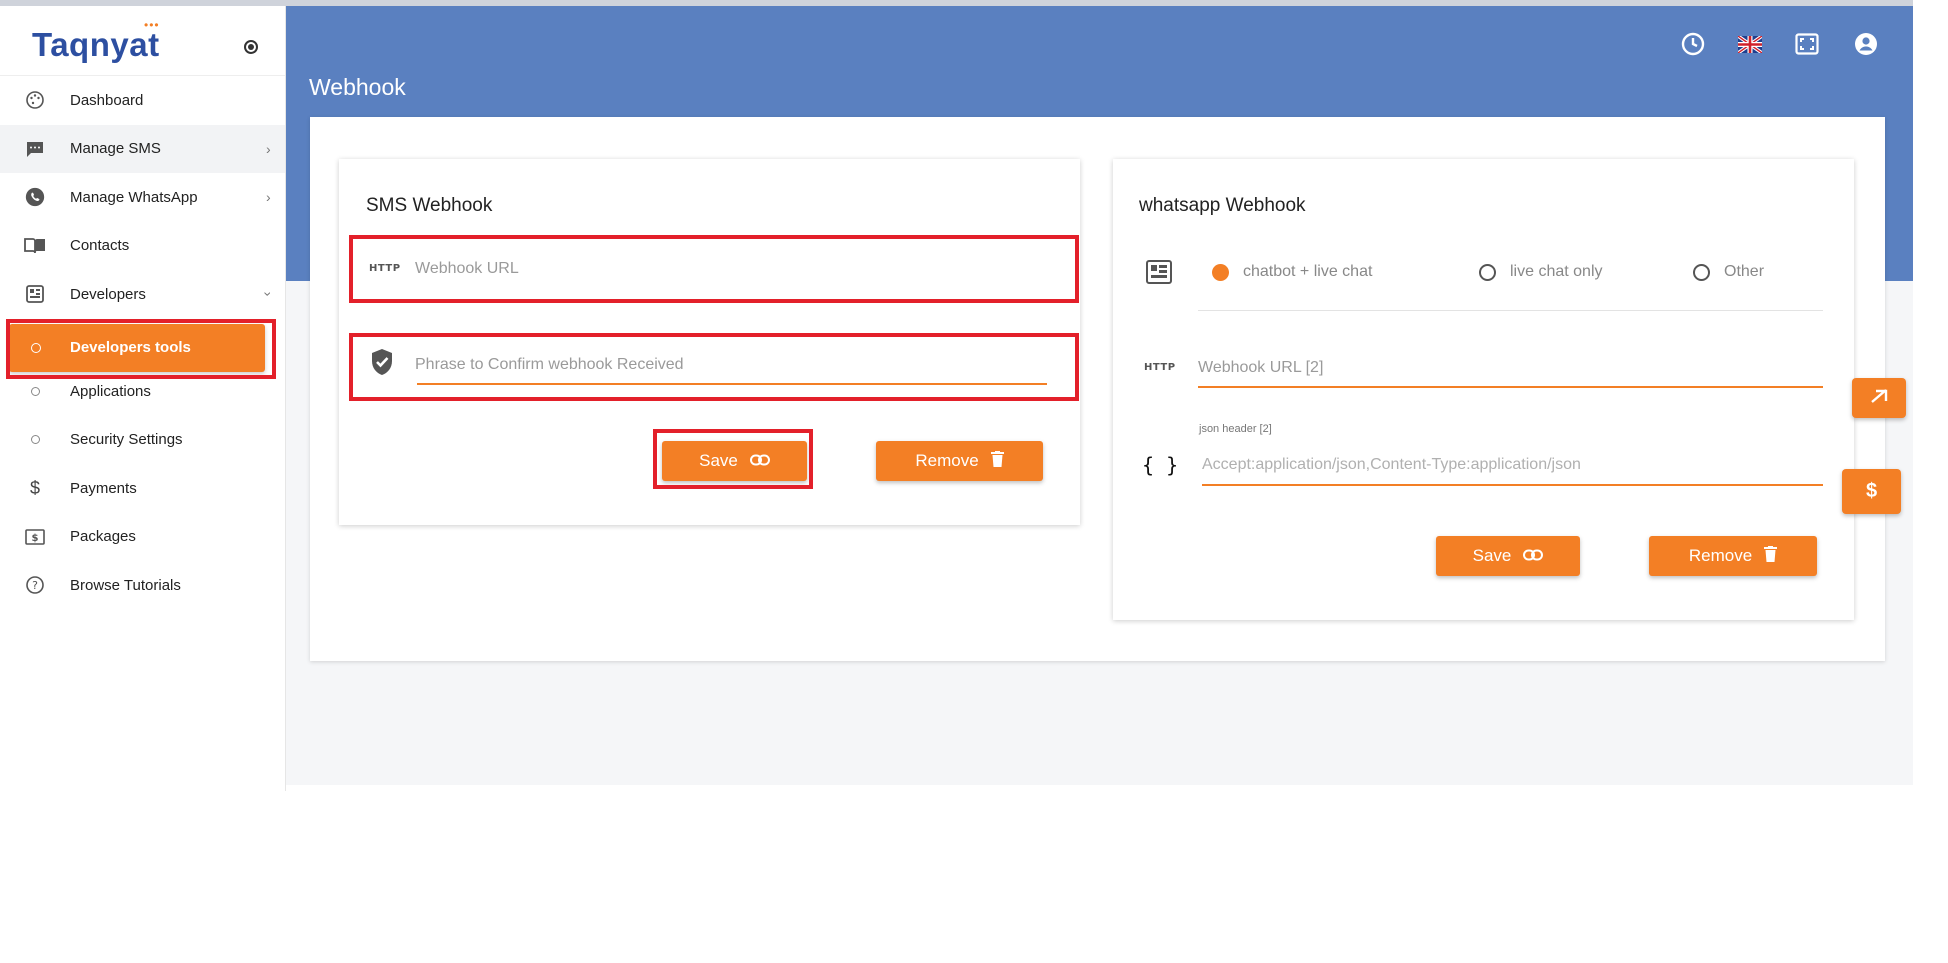  Describe the element at coordinates (714, 367) in the screenshot. I see `highlight-sms-phrase` at that location.